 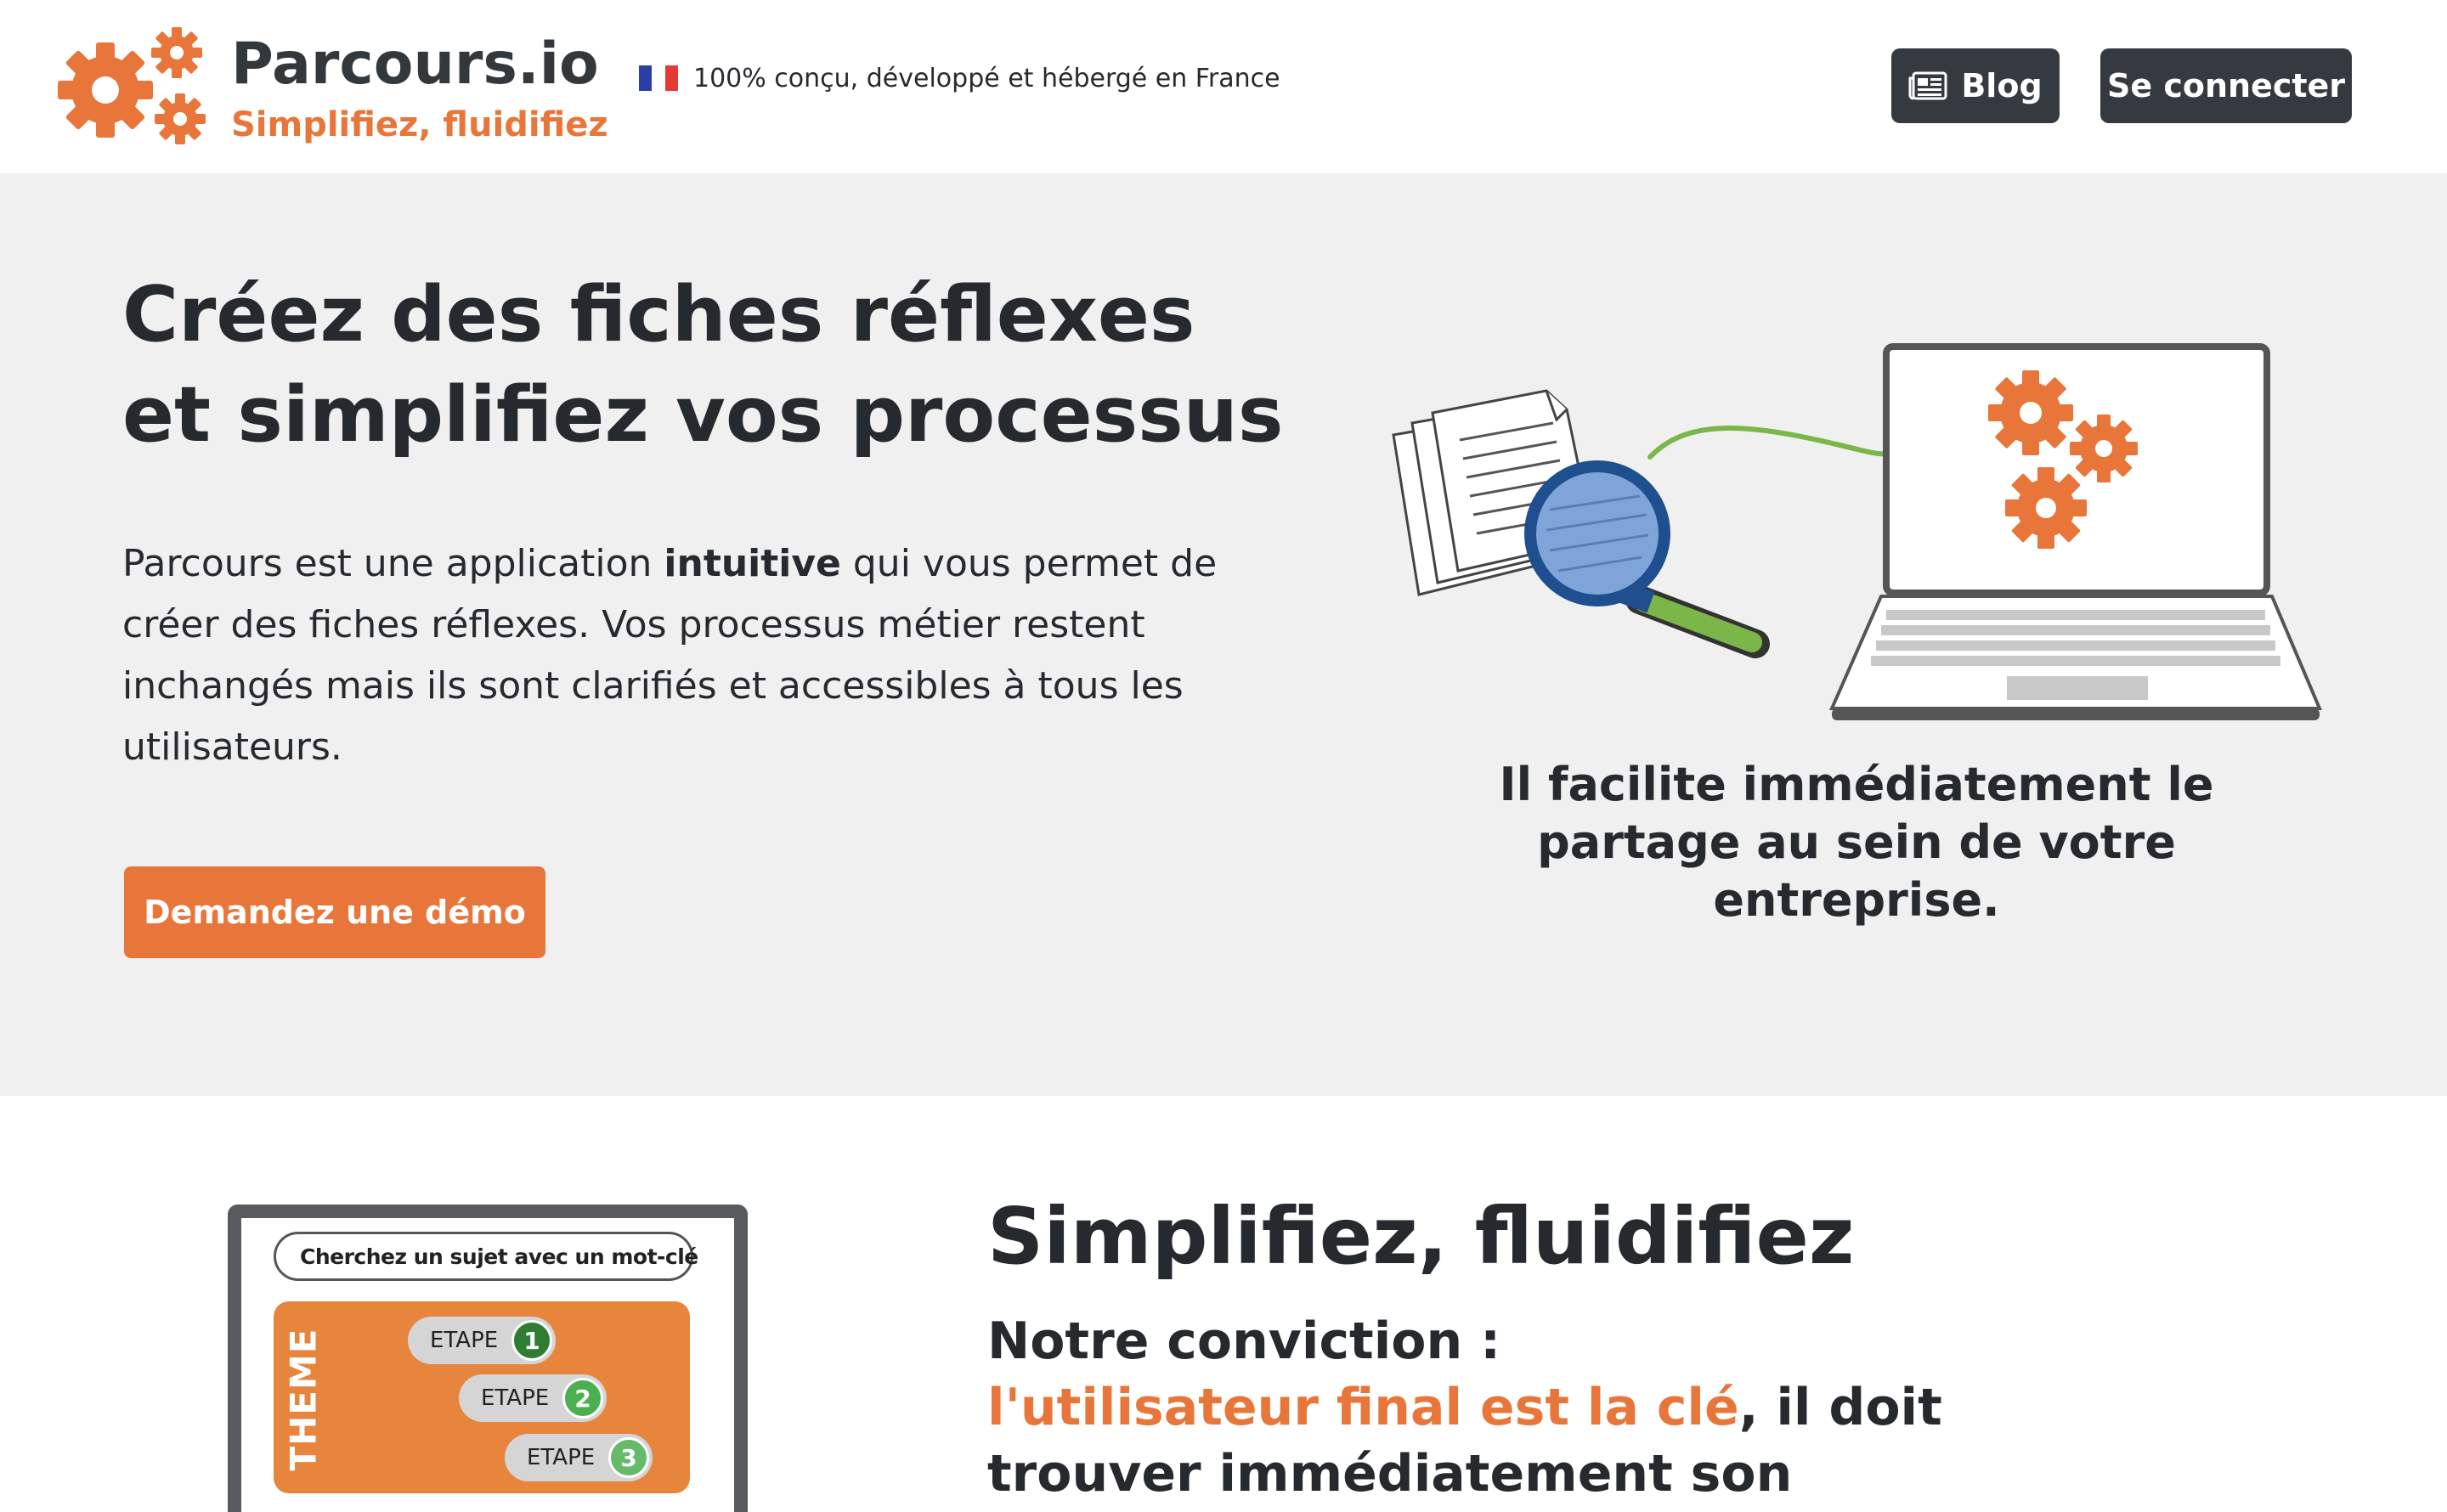 I want to click on section-title: Simplifiez, fluidifiez, so click(x=1421, y=1236).